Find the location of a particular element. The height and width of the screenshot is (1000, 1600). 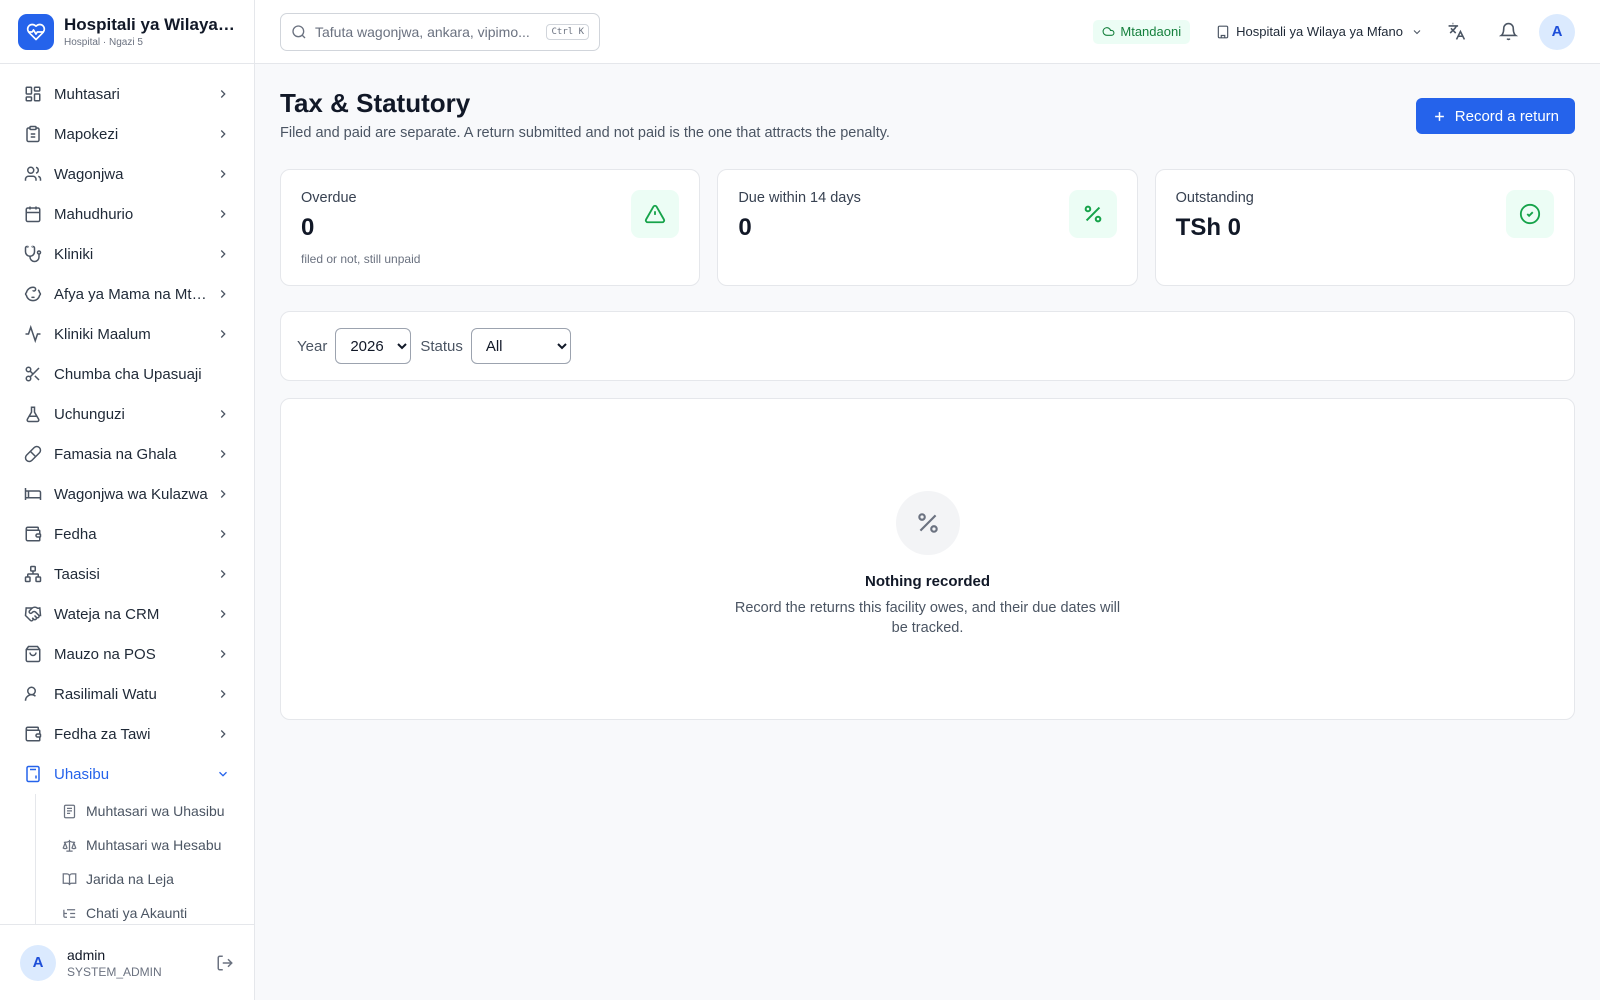

users-icon is located at coordinates (33, 173).